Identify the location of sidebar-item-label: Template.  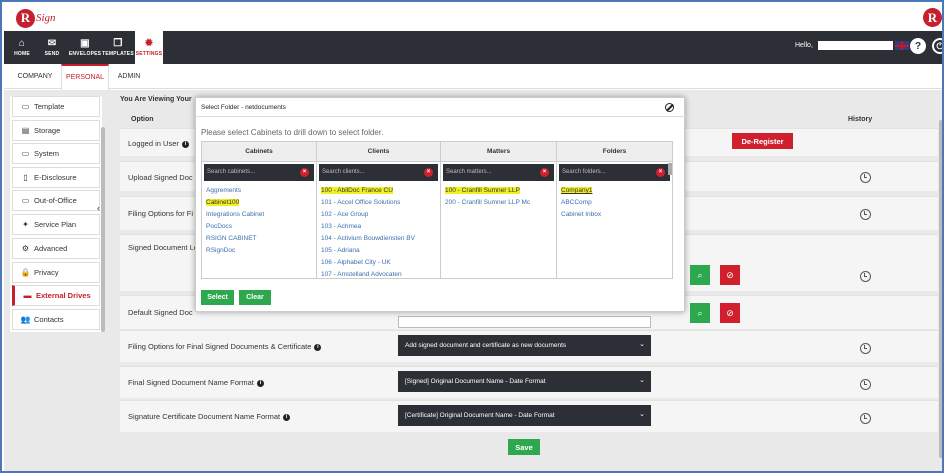
(49, 106).